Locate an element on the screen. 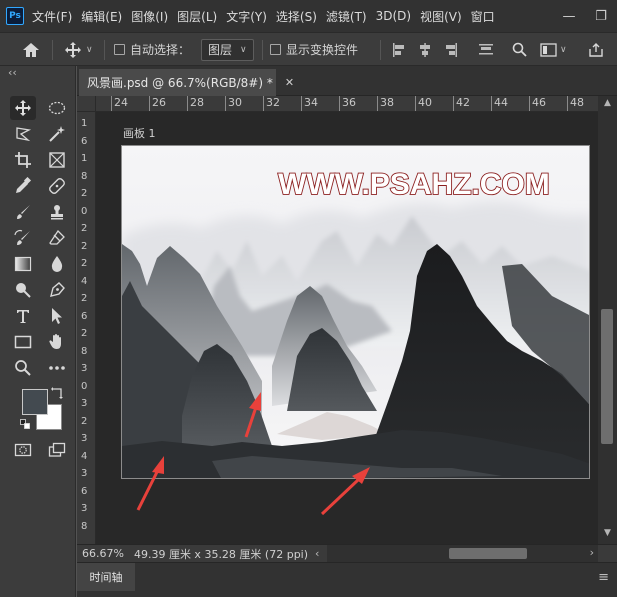 This screenshot has width=617, height=597. show-transform-label: 显示变换控件 is located at coordinates (322, 50).